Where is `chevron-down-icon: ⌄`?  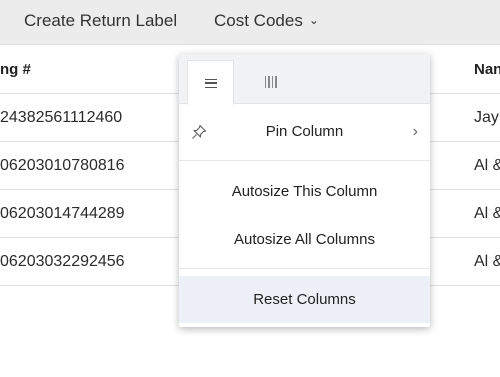 chevron-down-icon: ⌄ is located at coordinates (313, 20).